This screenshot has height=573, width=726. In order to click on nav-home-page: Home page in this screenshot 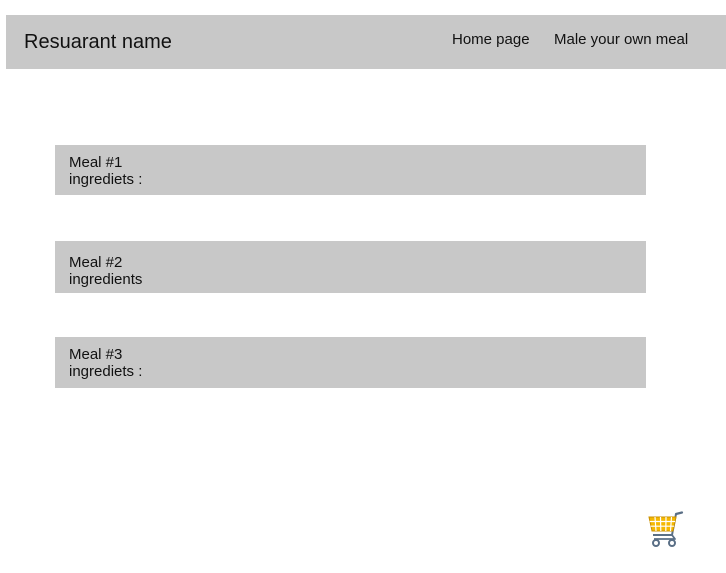, I will do `click(491, 40)`.